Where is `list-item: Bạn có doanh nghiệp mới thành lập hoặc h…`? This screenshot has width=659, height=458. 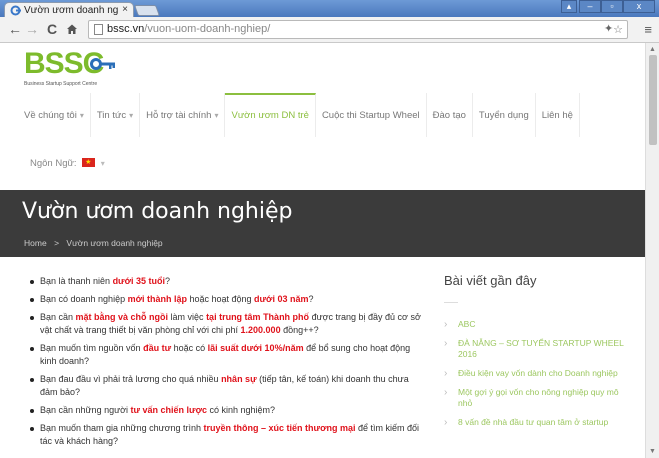
list-item: Bạn có doanh nghiệp mới thành lập hoặc h… is located at coordinates (227, 299).